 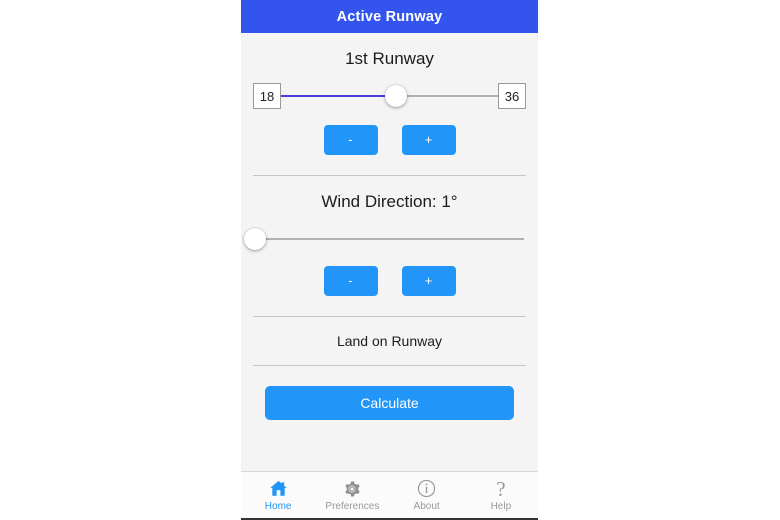 I want to click on tab-home: Home, so click(x=278, y=495).